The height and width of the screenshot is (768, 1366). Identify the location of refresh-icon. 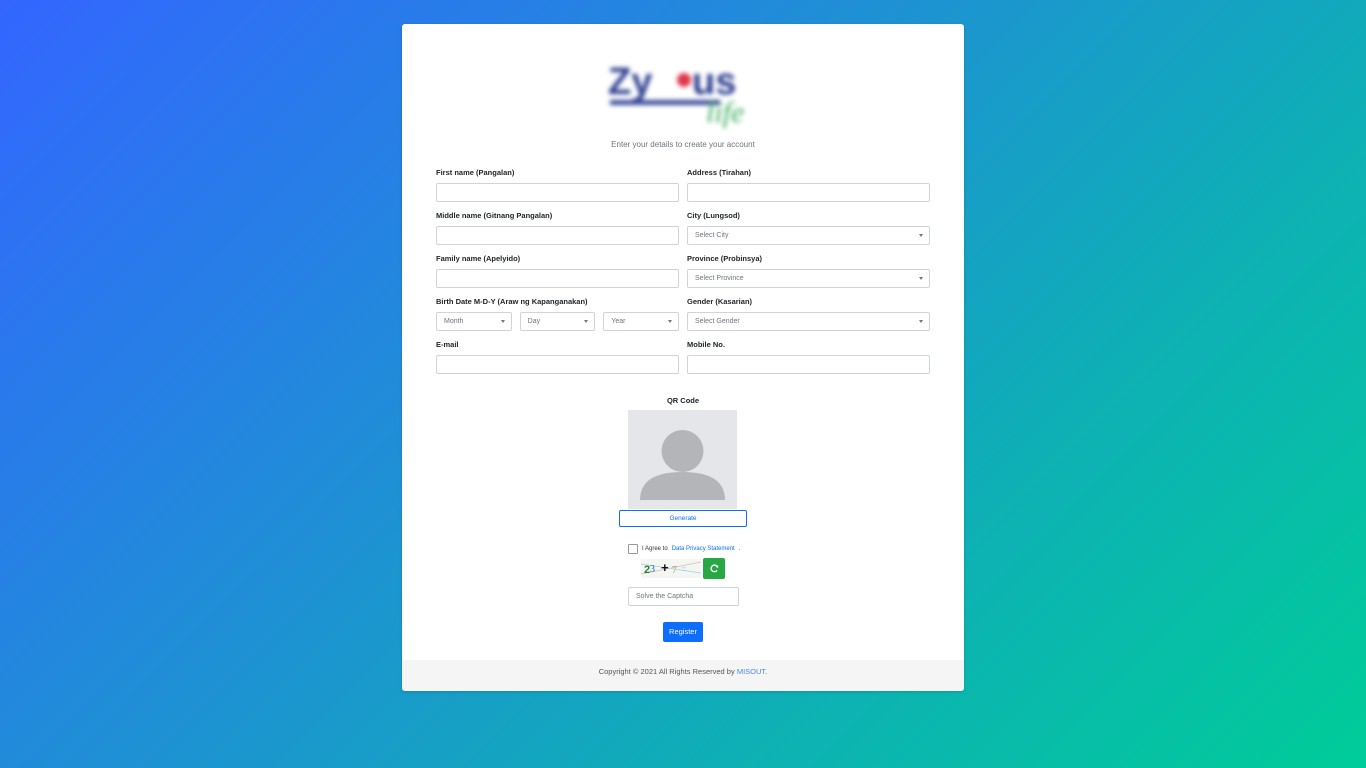
(713, 568).